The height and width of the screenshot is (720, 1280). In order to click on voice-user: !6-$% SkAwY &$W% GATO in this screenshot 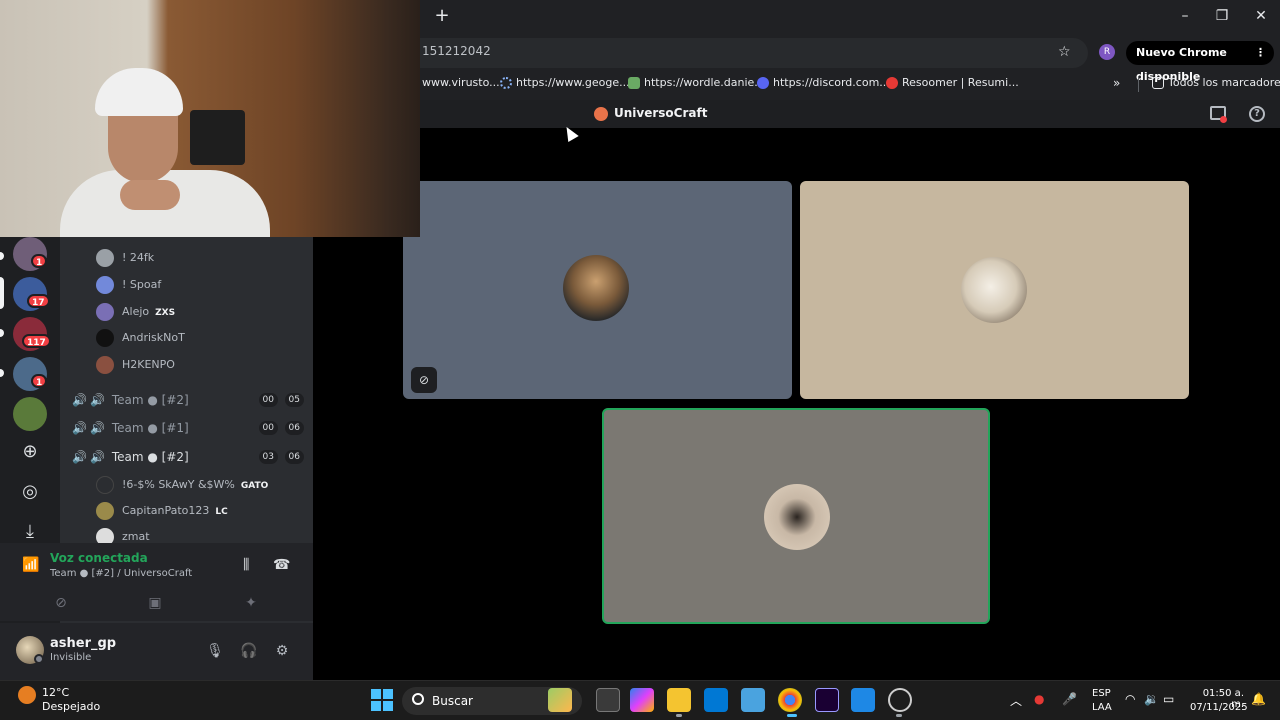, I will do `click(182, 485)`.